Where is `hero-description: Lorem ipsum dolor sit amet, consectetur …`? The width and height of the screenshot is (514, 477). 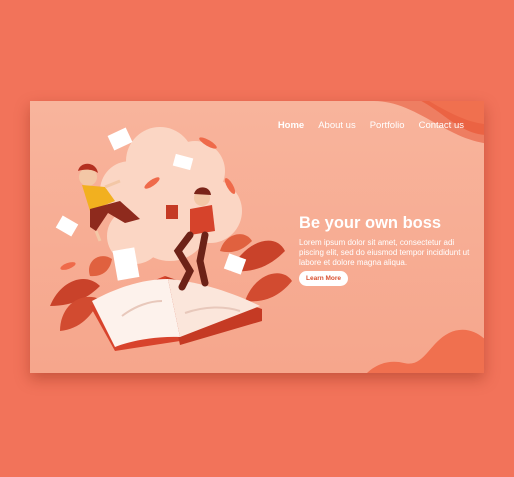 hero-description: Lorem ipsum dolor sit amet, consectetur … is located at coordinates (384, 252).